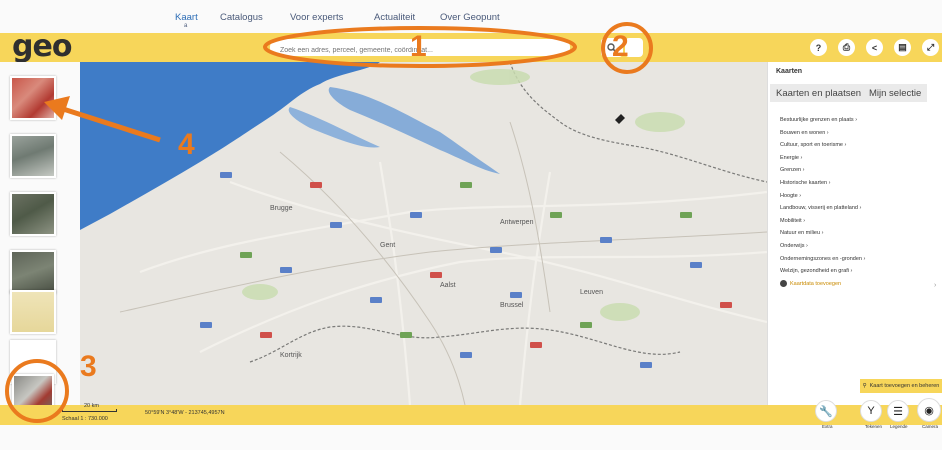  Describe the element at coordinates (930, 426) in the screenshot. I see `camera-label: Camera` at that location.